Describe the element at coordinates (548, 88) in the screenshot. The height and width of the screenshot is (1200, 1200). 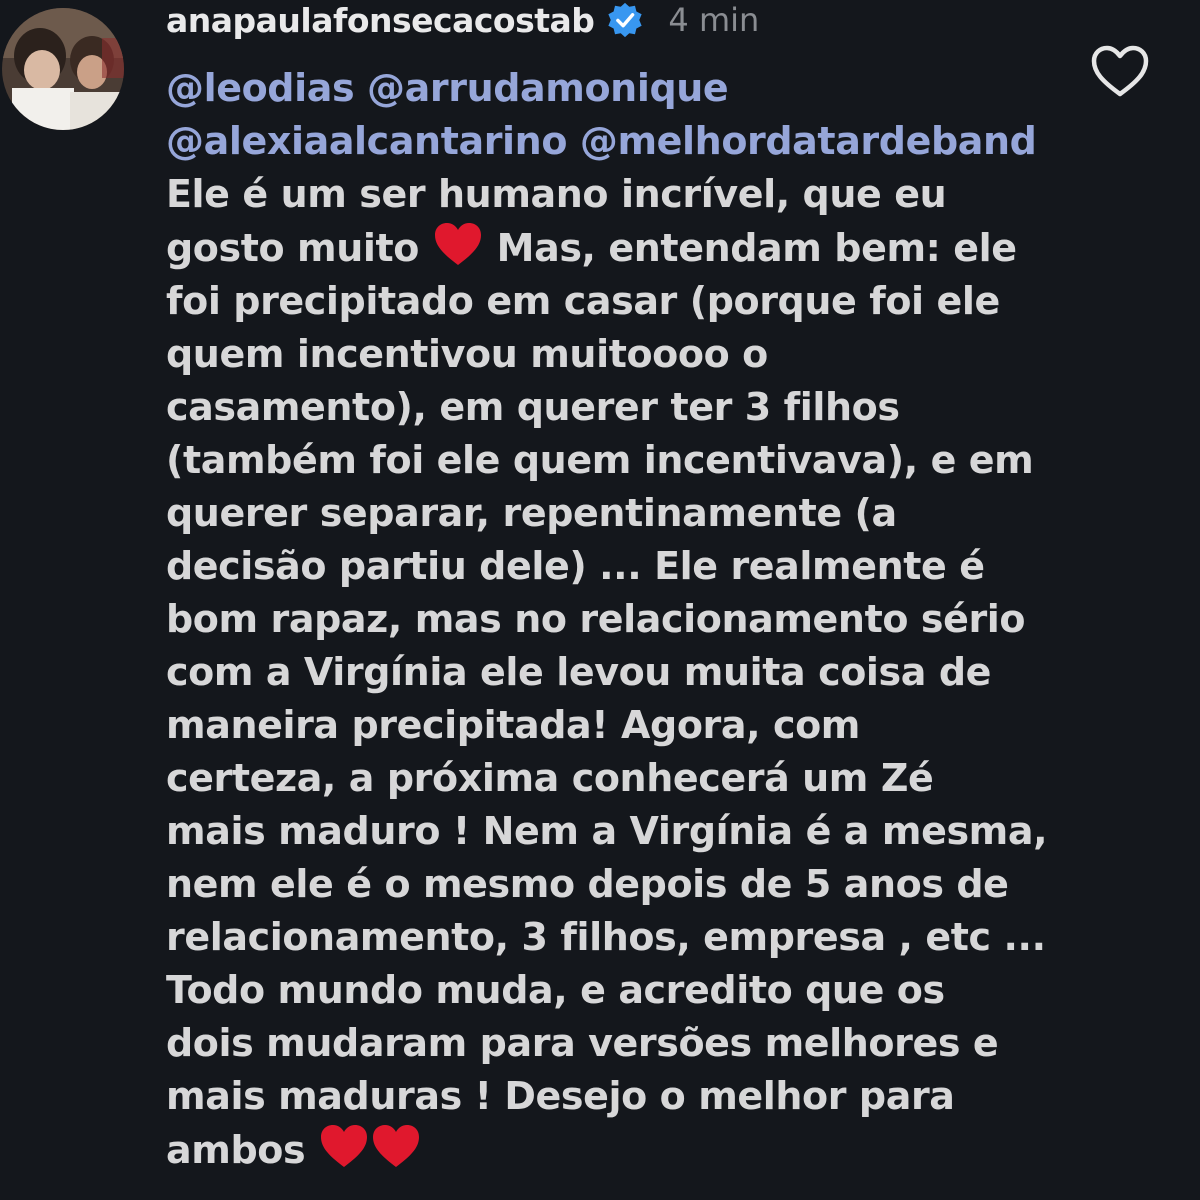
I see `mention-arrudamonique: @arrudamonique` at that location.